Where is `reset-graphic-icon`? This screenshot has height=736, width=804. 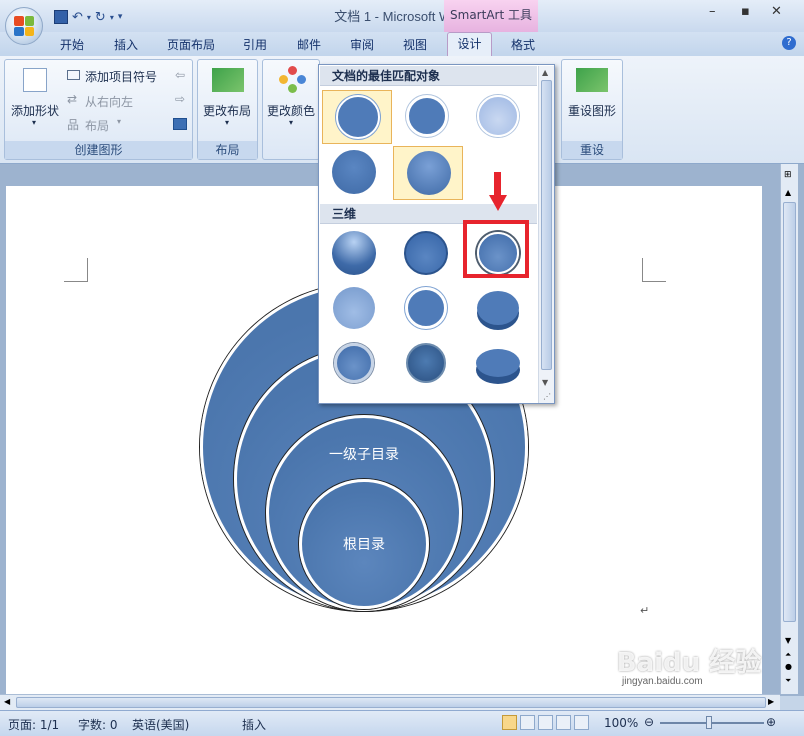
reset-graphic-icon is located at coordinates (592, 80).